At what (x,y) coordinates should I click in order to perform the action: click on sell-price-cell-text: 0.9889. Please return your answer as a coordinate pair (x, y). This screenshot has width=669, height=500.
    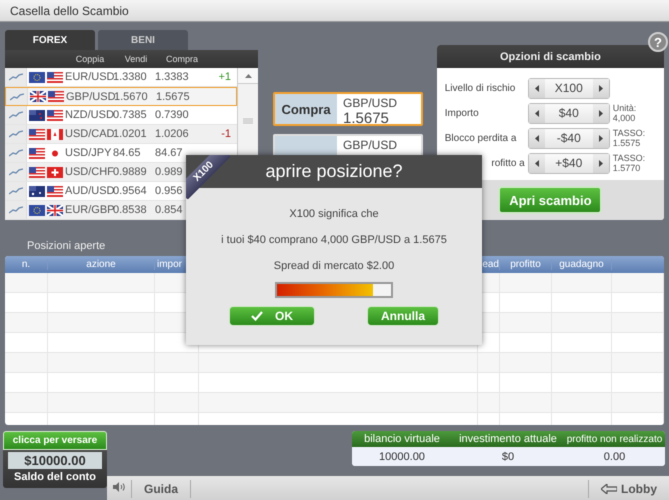
    Looking at the image, I should click on (130, 172).